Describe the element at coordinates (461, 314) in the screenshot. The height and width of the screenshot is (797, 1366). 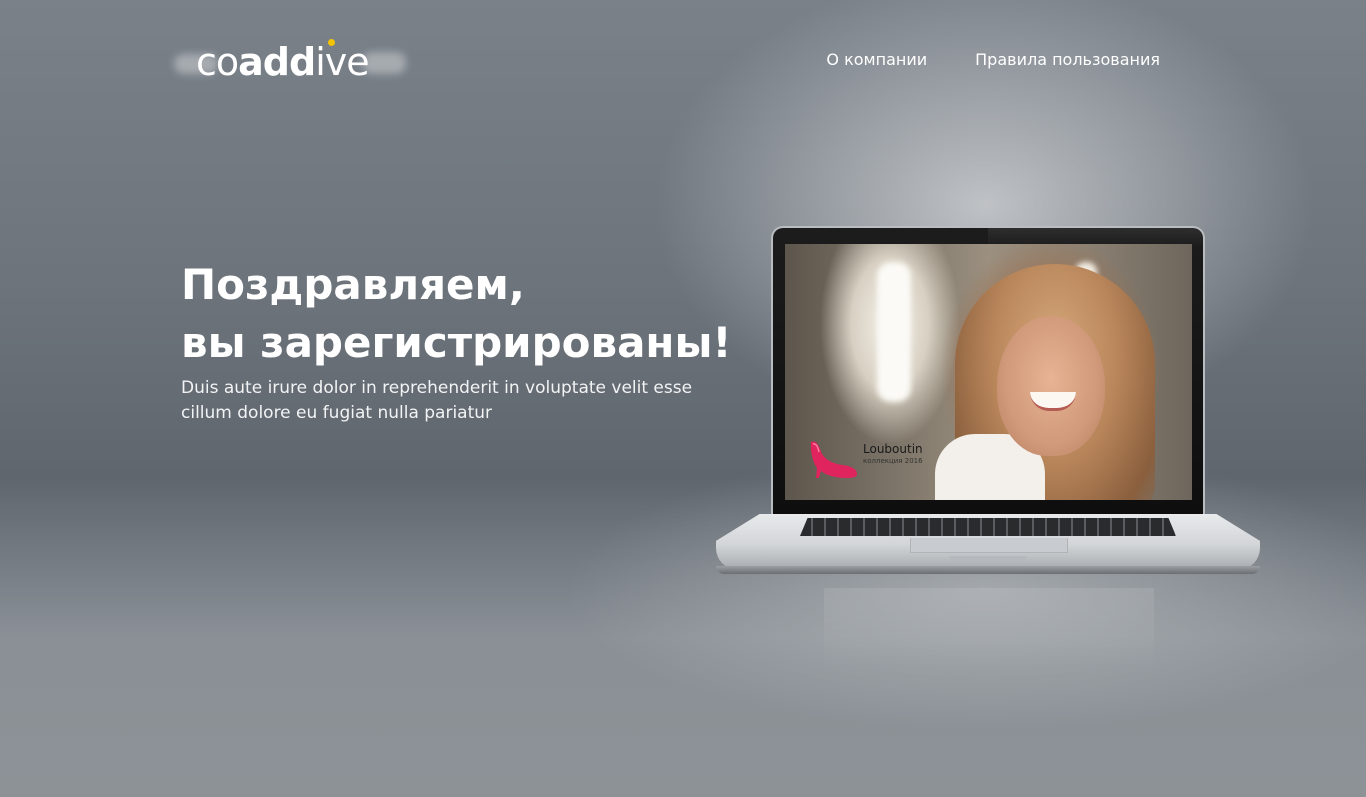
I see `hero-title: Поздравляем, вы зарегистрированы!` at that location.